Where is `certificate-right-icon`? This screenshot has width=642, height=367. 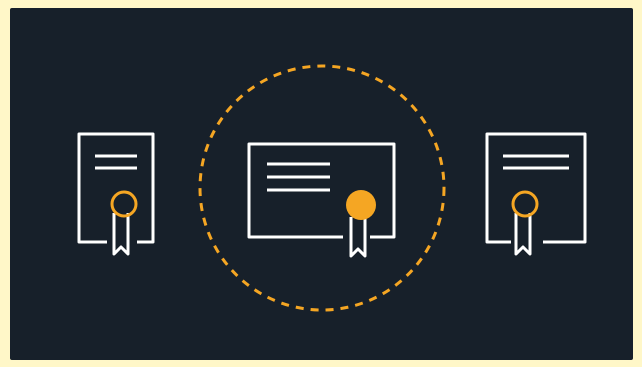
certificate-right-icon is located at coordinates (536, 194).